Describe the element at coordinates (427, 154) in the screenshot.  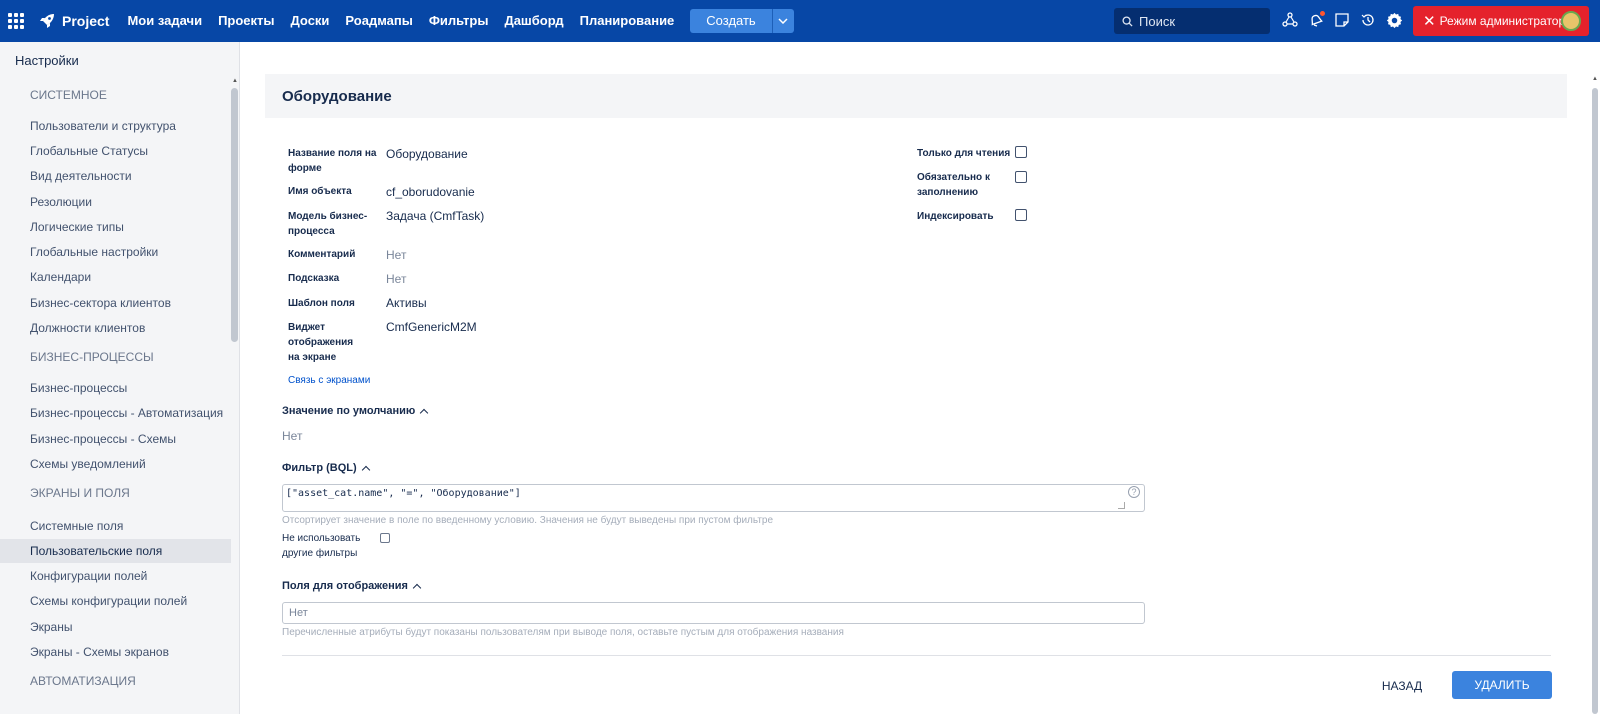
I see `field-value-form-name: Оборудование` at that location.